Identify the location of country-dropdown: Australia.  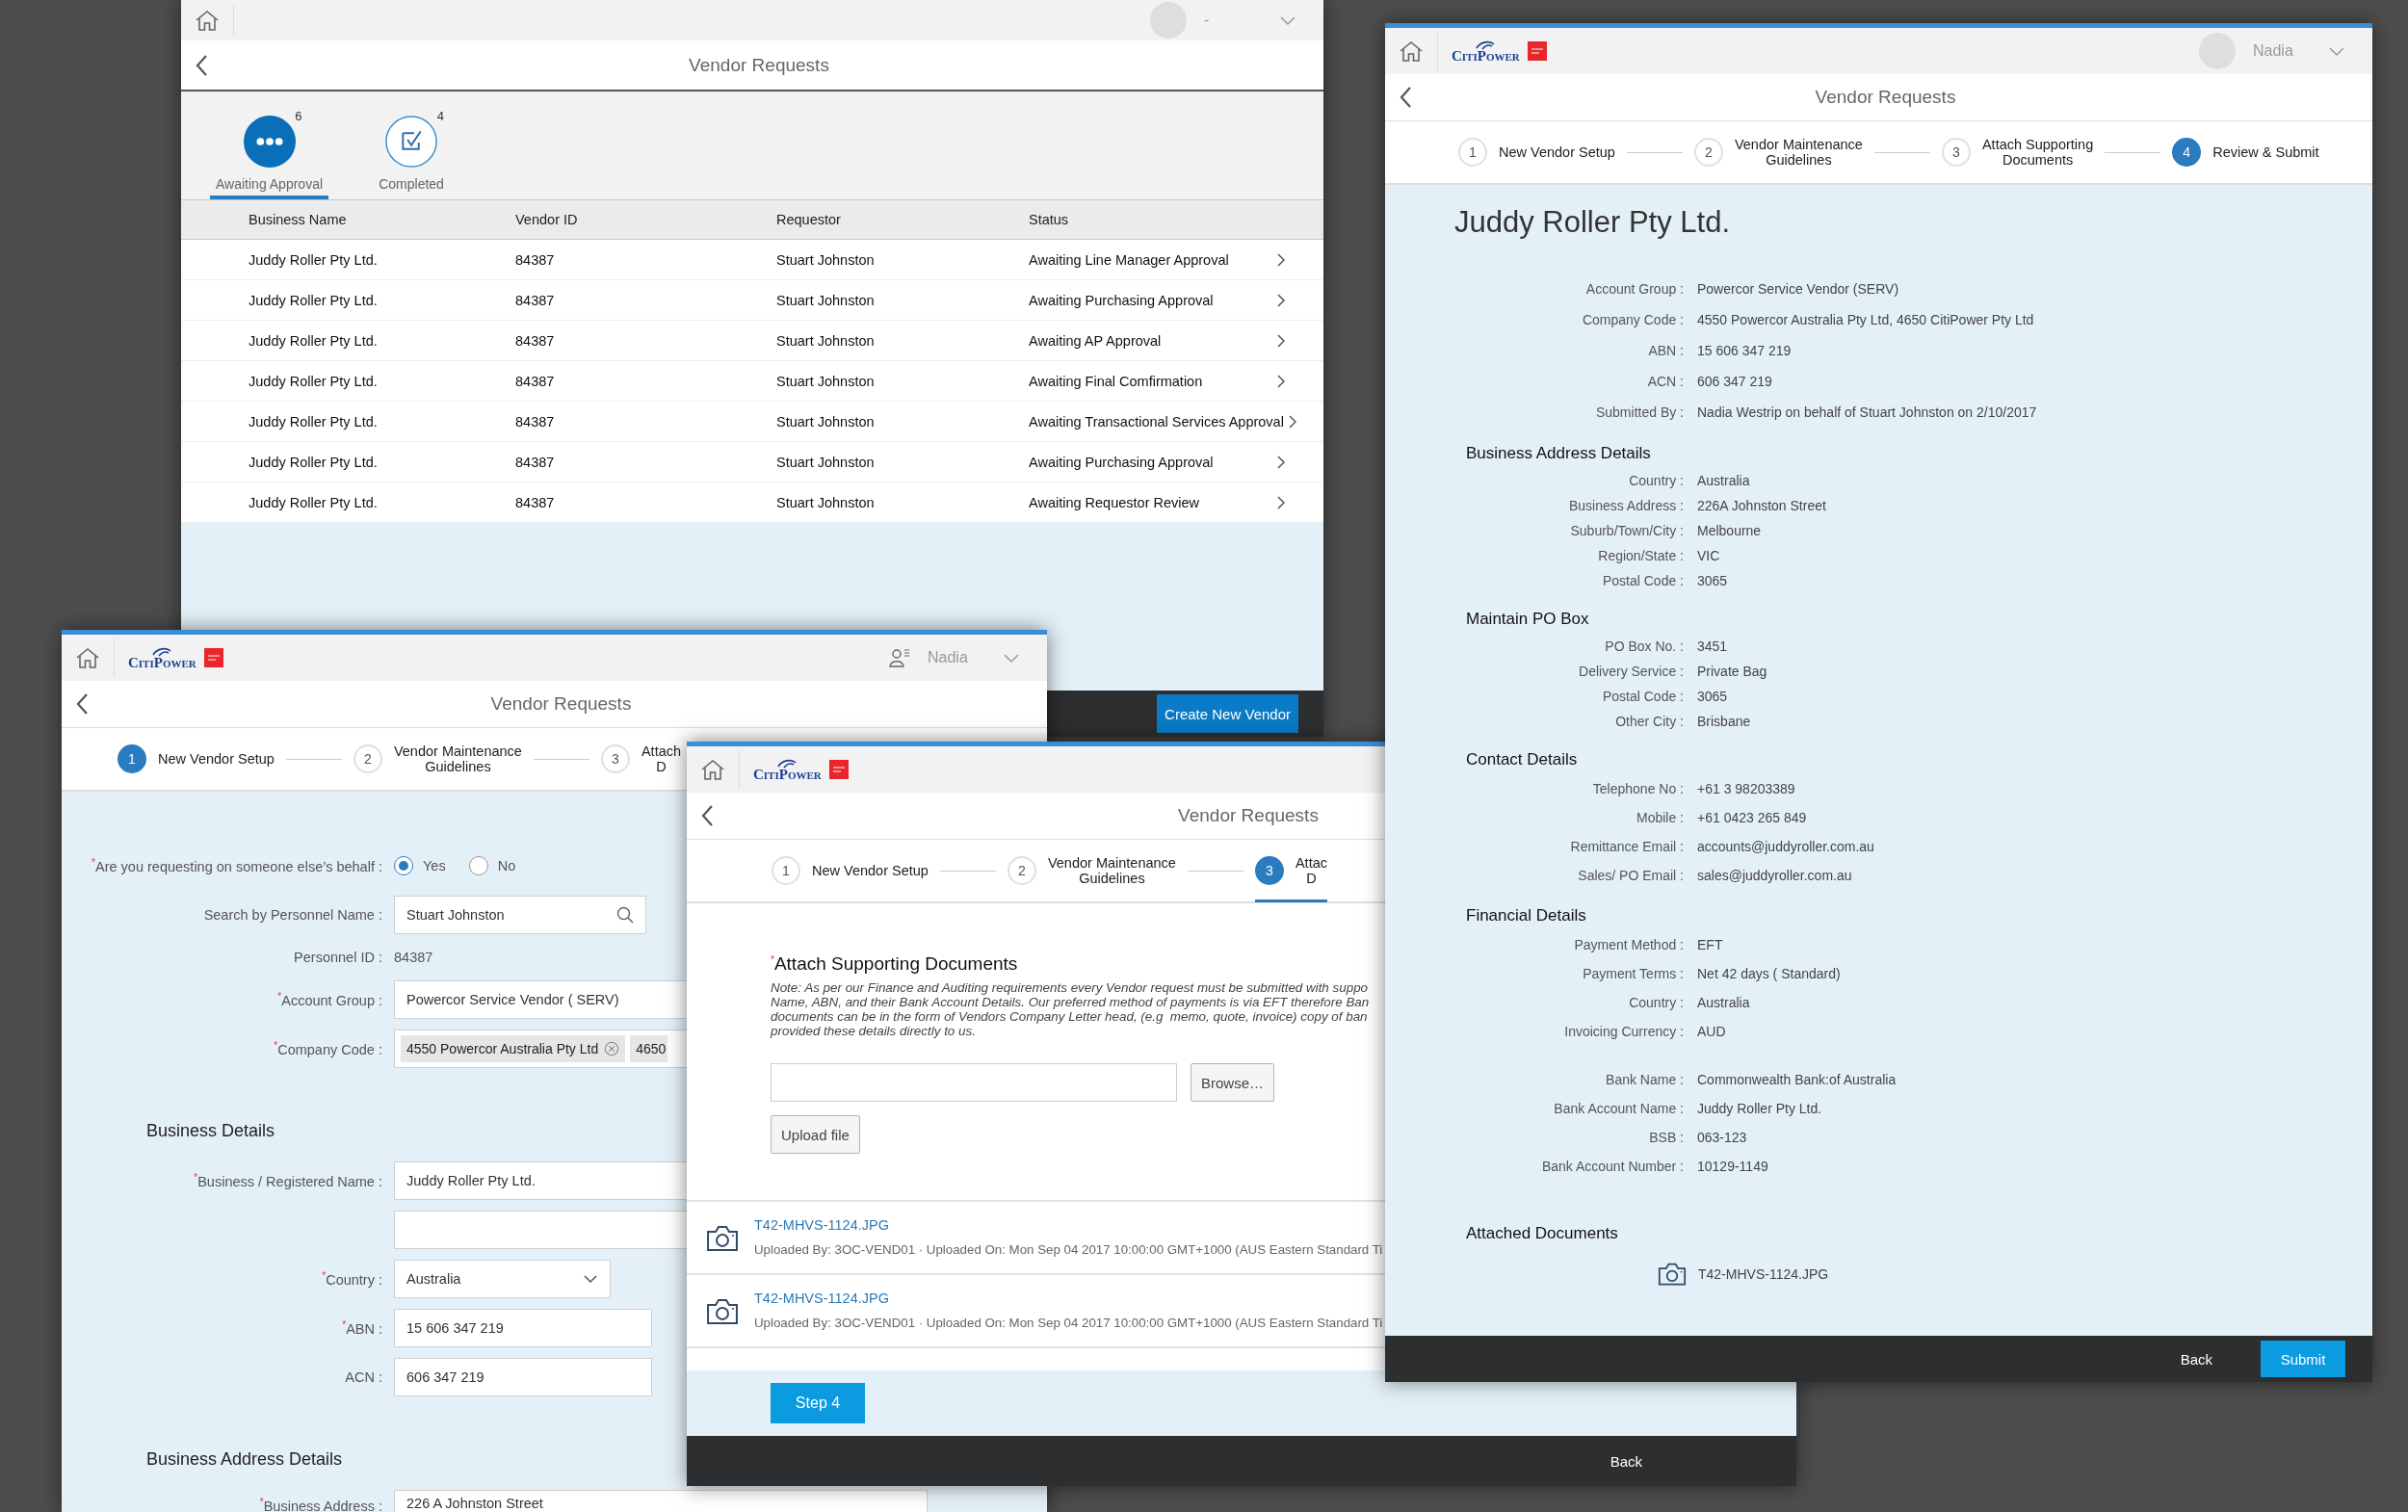
(502, 1279).